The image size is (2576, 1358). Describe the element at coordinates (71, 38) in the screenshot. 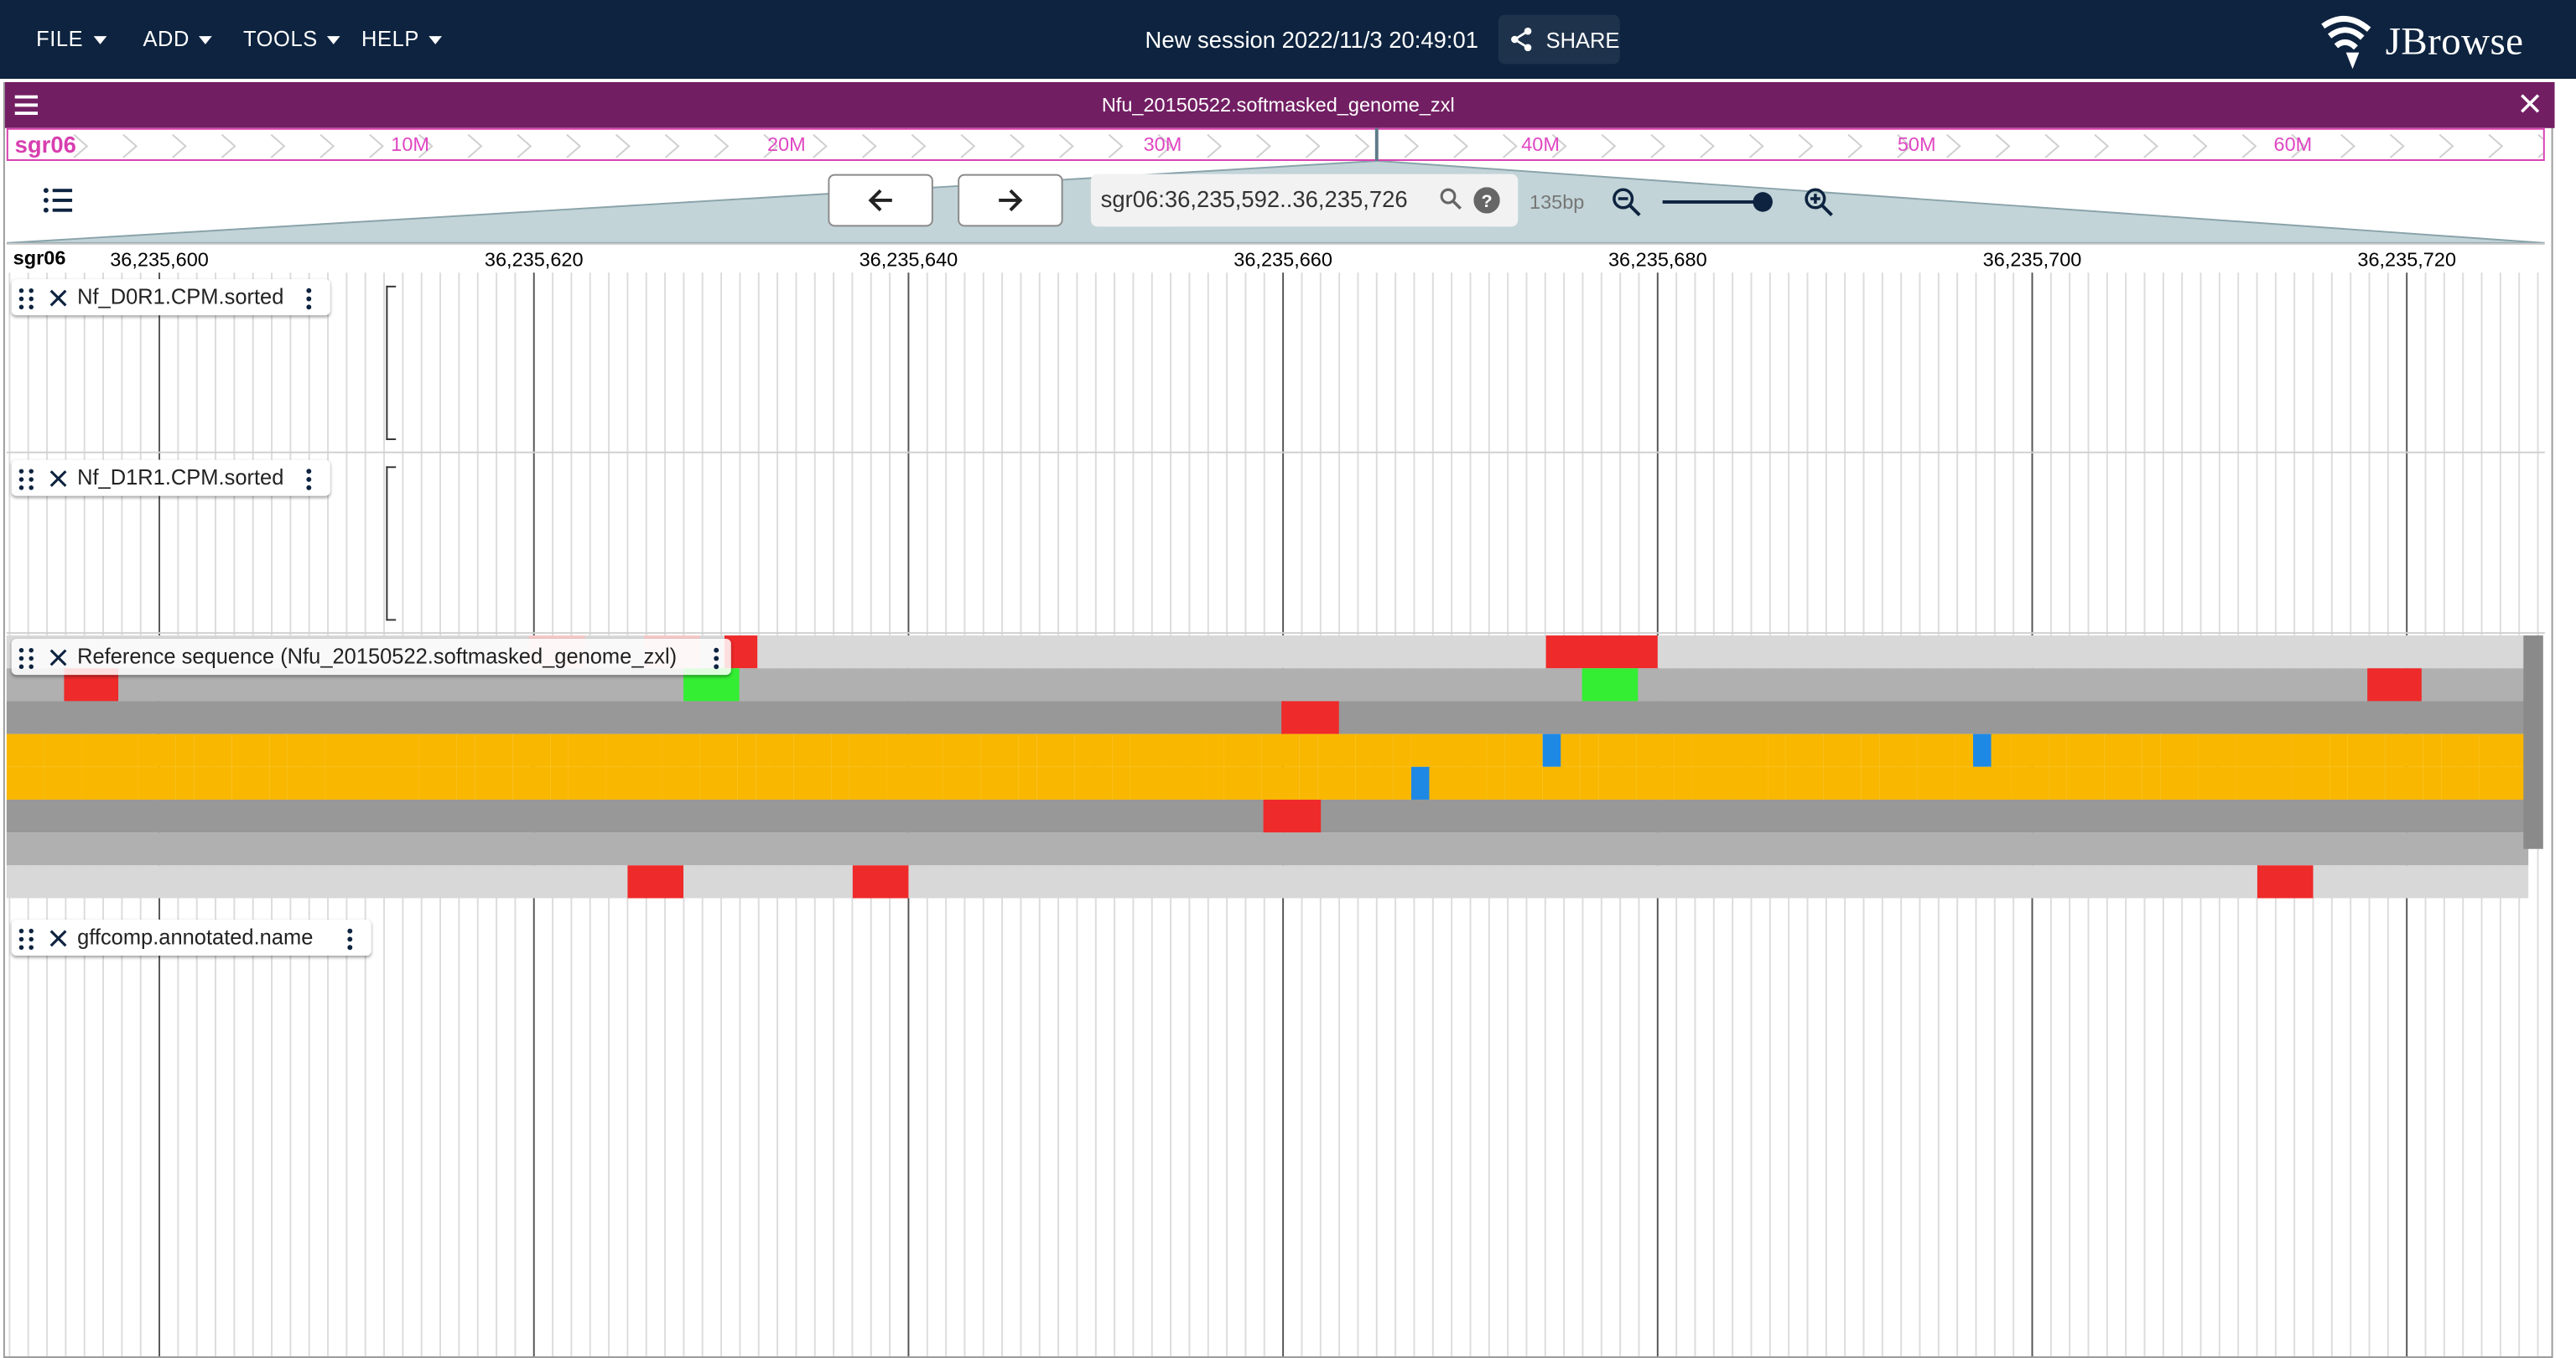

I see `file-menu: FILE` at that location.